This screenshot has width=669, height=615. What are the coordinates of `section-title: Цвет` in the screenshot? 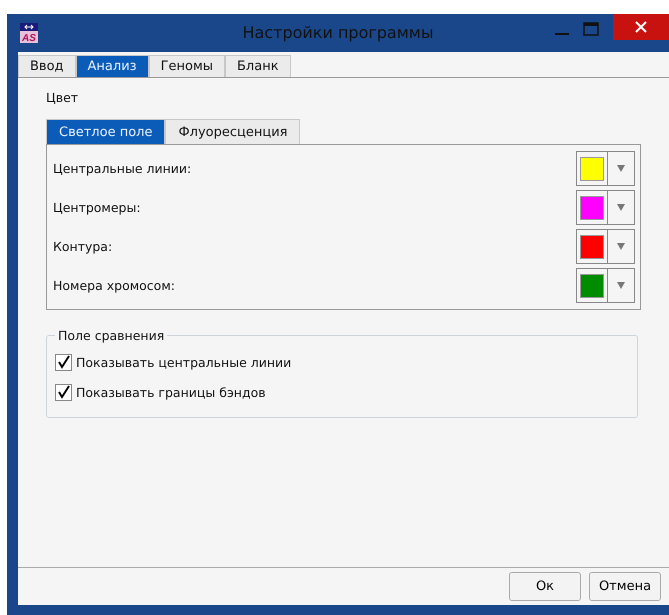 It's located at (62, 97).